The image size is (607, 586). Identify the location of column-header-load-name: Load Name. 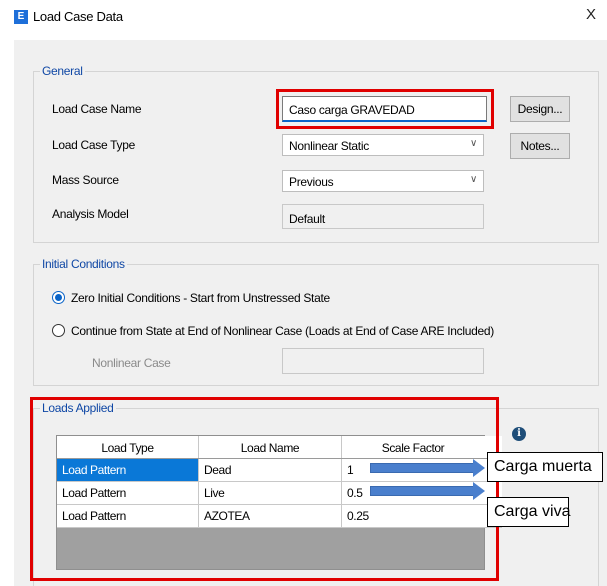
(270, 447).